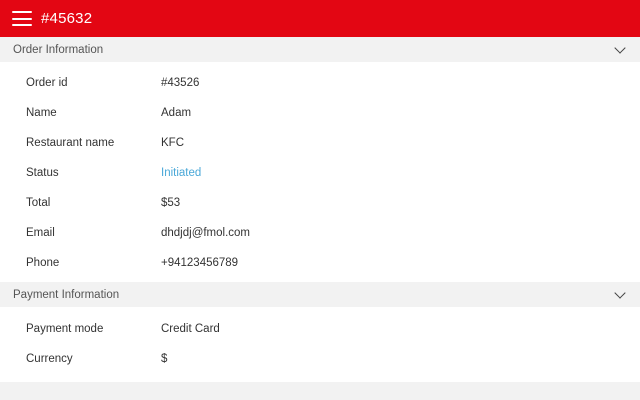 This screenshot has width=640, height=400. Describe the element at coordinates (66, 294) in the screenshot. I see `section-title: Payment Information` at that location.